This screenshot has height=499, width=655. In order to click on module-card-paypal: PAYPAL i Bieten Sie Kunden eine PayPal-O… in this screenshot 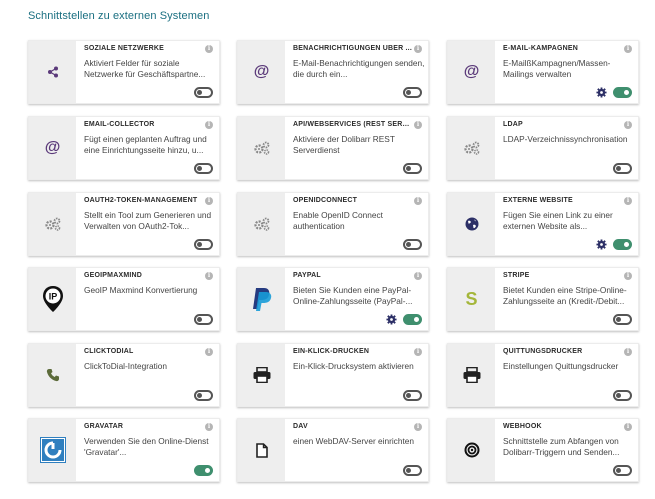, I will do `click(333, 299)`.